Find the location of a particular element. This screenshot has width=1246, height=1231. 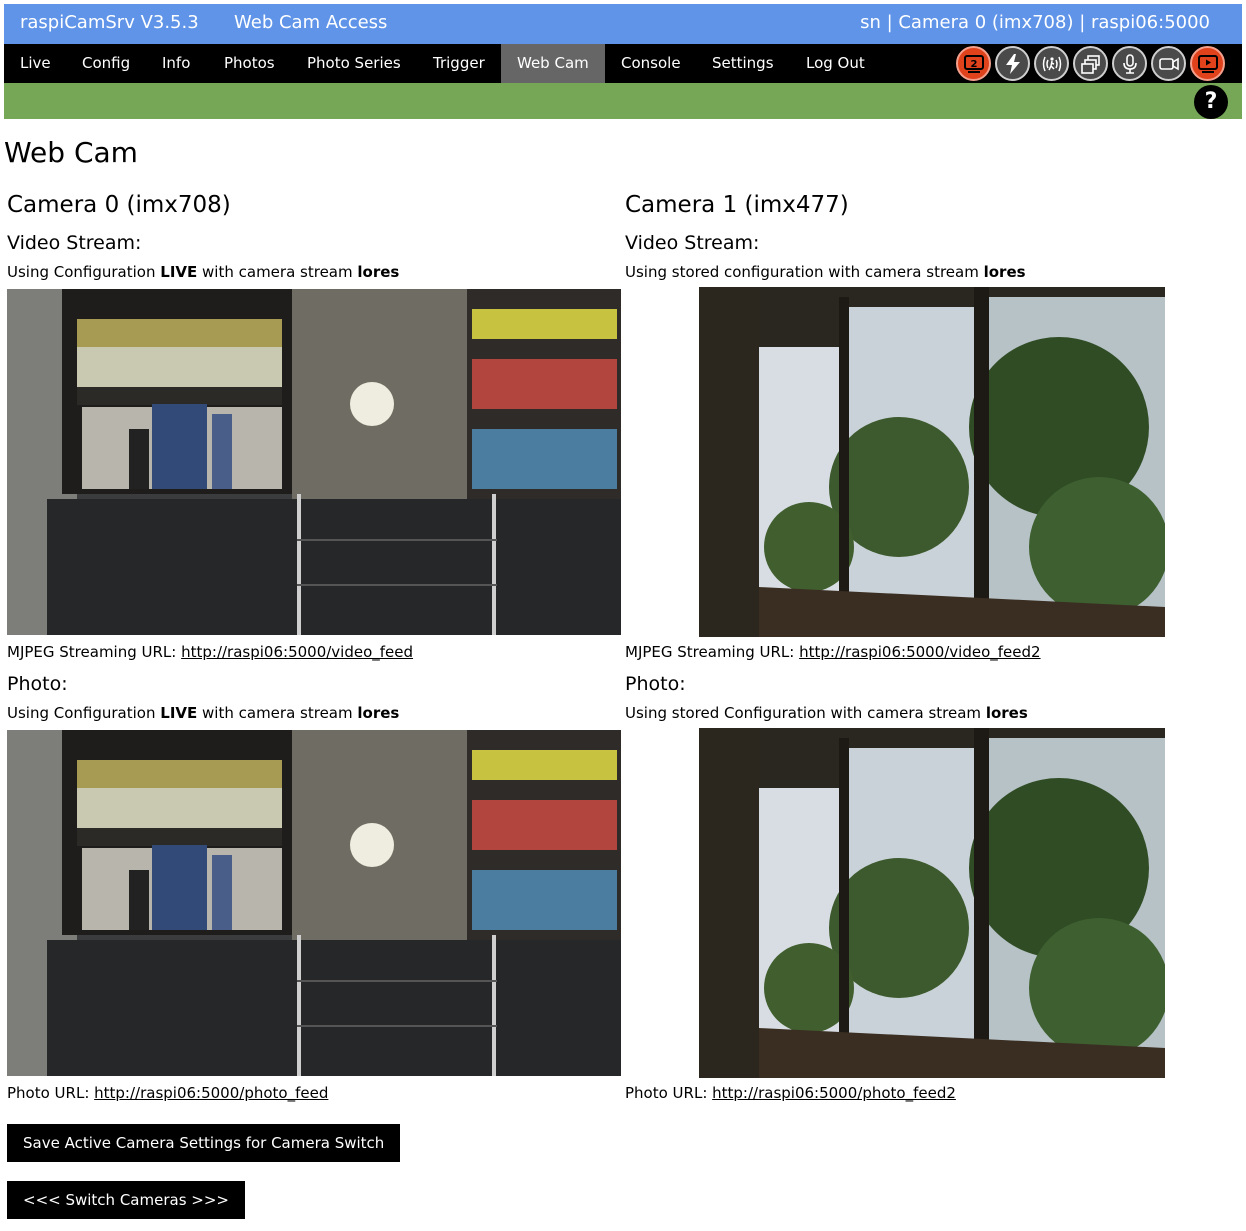

app-title: raspiCamSrv V3.5.3 is located at coordinates (109, 22).